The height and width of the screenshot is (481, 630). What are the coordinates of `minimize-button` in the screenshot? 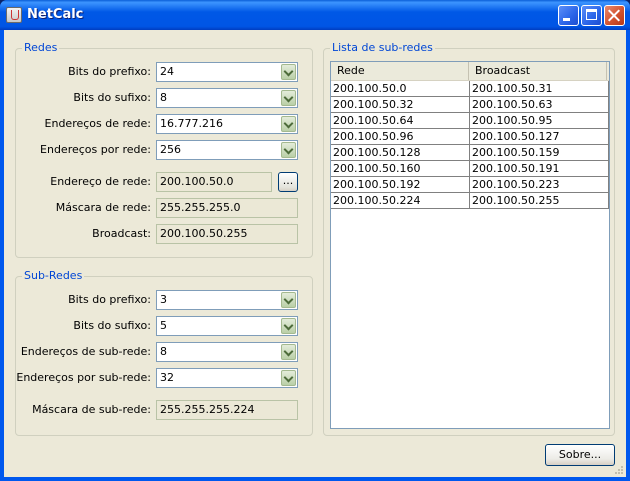 It's located at (568, 15).